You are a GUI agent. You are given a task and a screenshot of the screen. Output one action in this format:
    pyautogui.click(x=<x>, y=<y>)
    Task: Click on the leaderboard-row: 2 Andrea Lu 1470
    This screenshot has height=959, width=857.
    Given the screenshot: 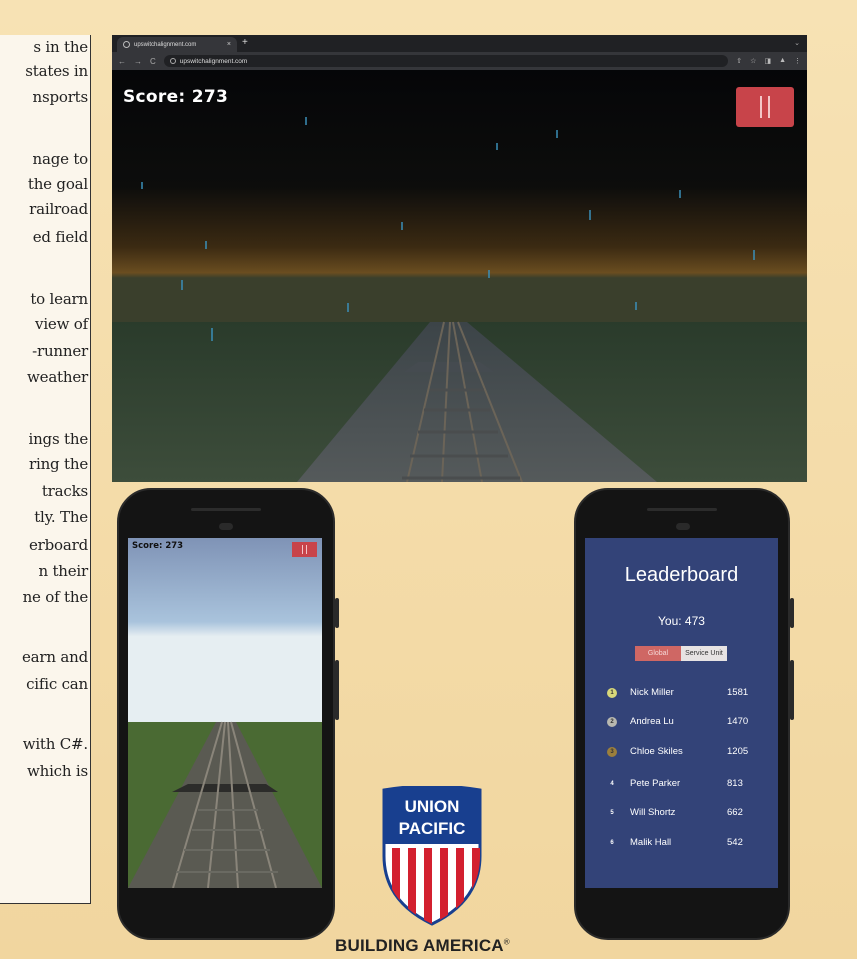 What is the action you would take?
    pyautogui.click(x=682, y=723)
    